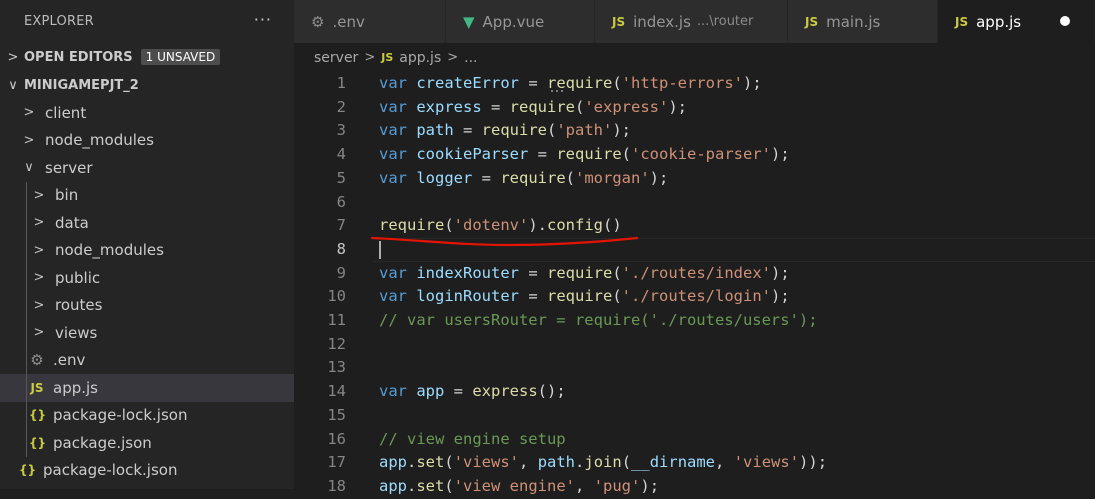 The width and height of the screenshot is (1095, 499). Describe the element at coordinates (76, 332) in the screenshot. I see `tree-item-label: views` at that location.